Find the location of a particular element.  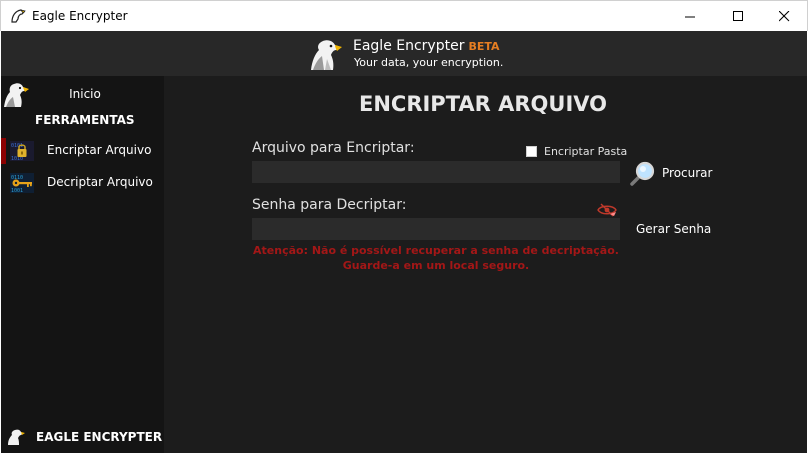

sidebar-home-link: Inicio is located at coordinates (85, 94).